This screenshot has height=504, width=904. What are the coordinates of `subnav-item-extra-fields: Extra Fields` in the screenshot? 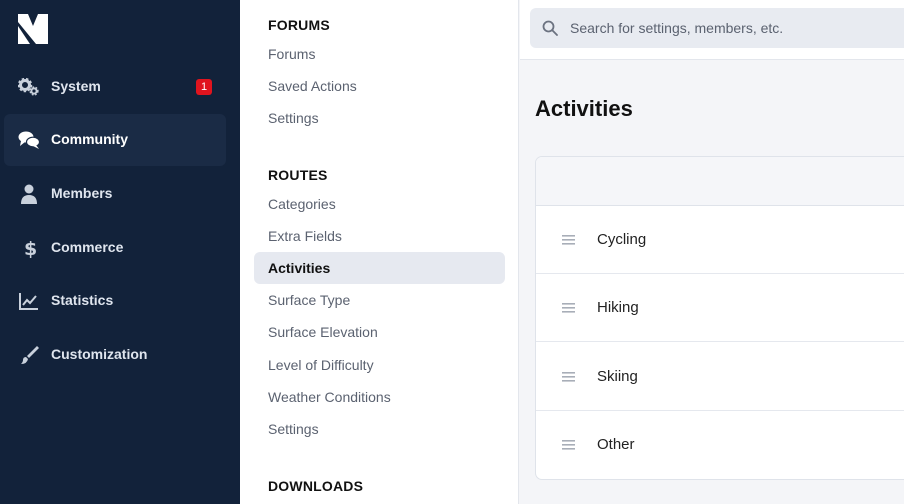 It's located at (379, 236).